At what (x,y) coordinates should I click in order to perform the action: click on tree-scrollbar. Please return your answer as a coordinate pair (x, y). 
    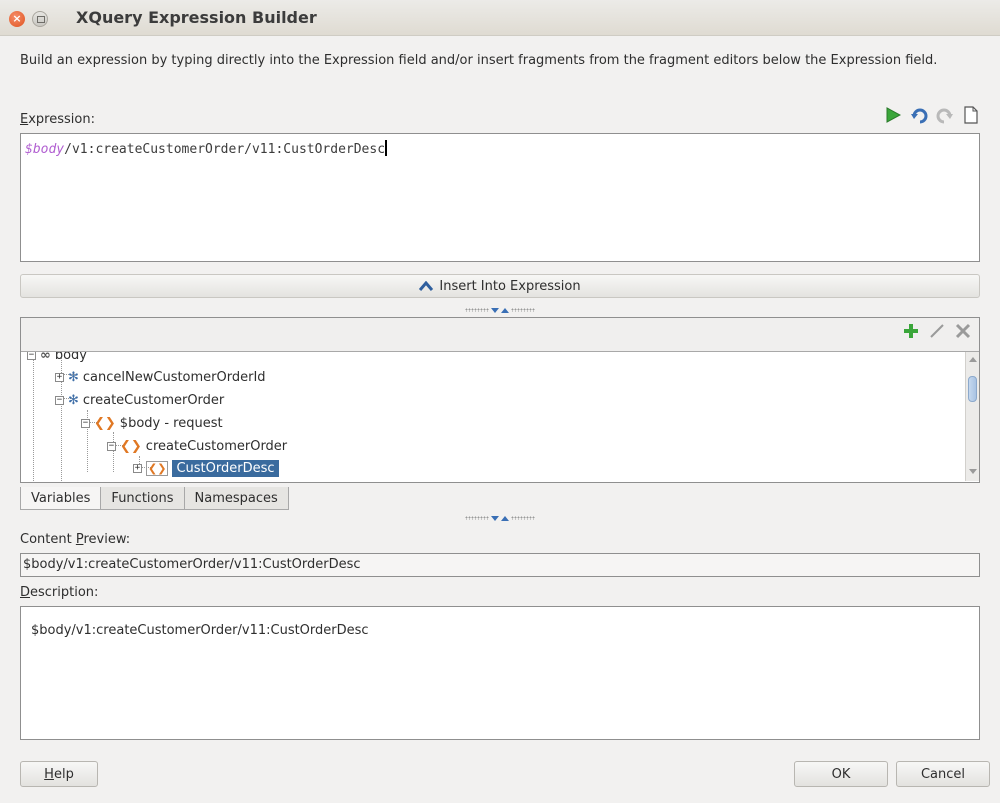
    Looking at the image, I should click on (972, 416).